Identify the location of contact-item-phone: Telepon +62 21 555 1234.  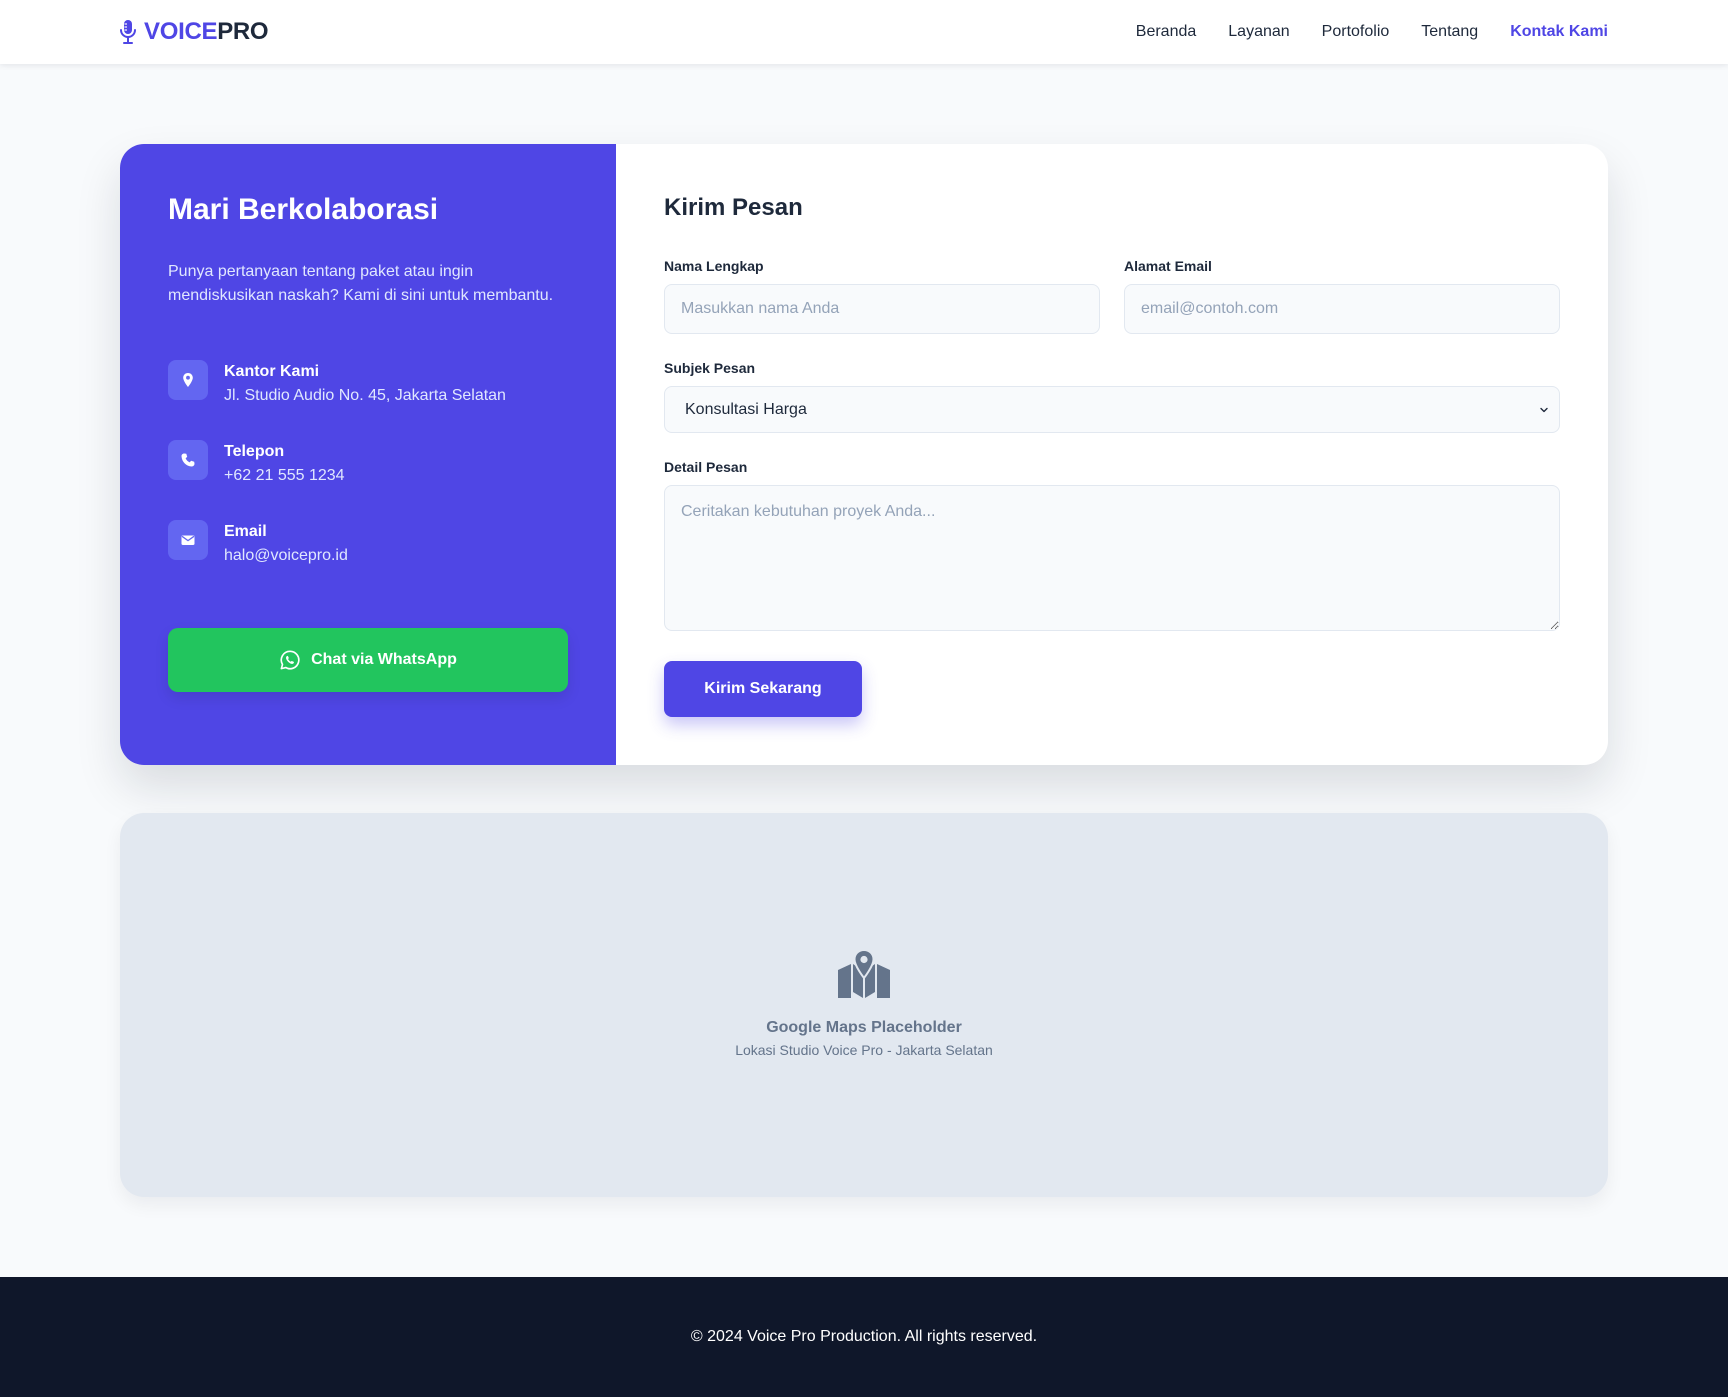
(256, 464).